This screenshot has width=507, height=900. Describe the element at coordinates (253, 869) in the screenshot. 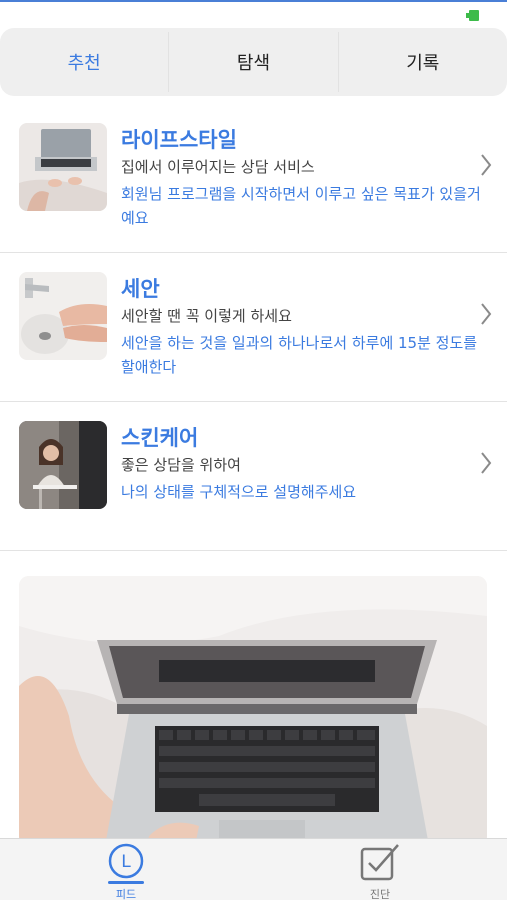

I see `bottom-tab-bar: L 피드 진단` at that location.